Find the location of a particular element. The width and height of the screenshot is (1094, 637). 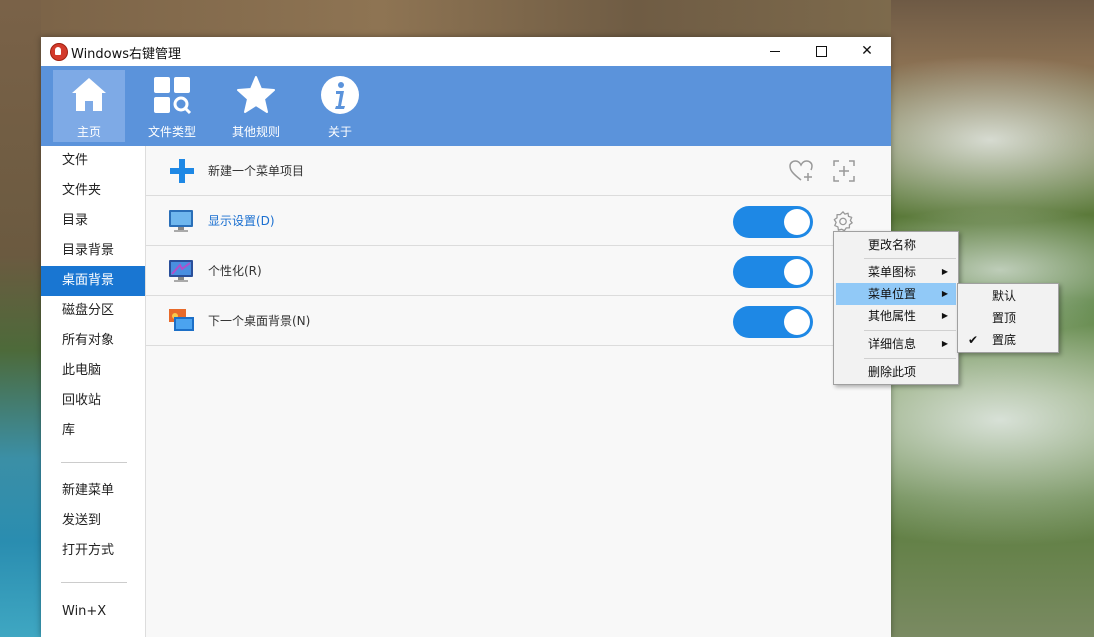

window-title: Windows右键管理 is located at coordinates (126, 54).